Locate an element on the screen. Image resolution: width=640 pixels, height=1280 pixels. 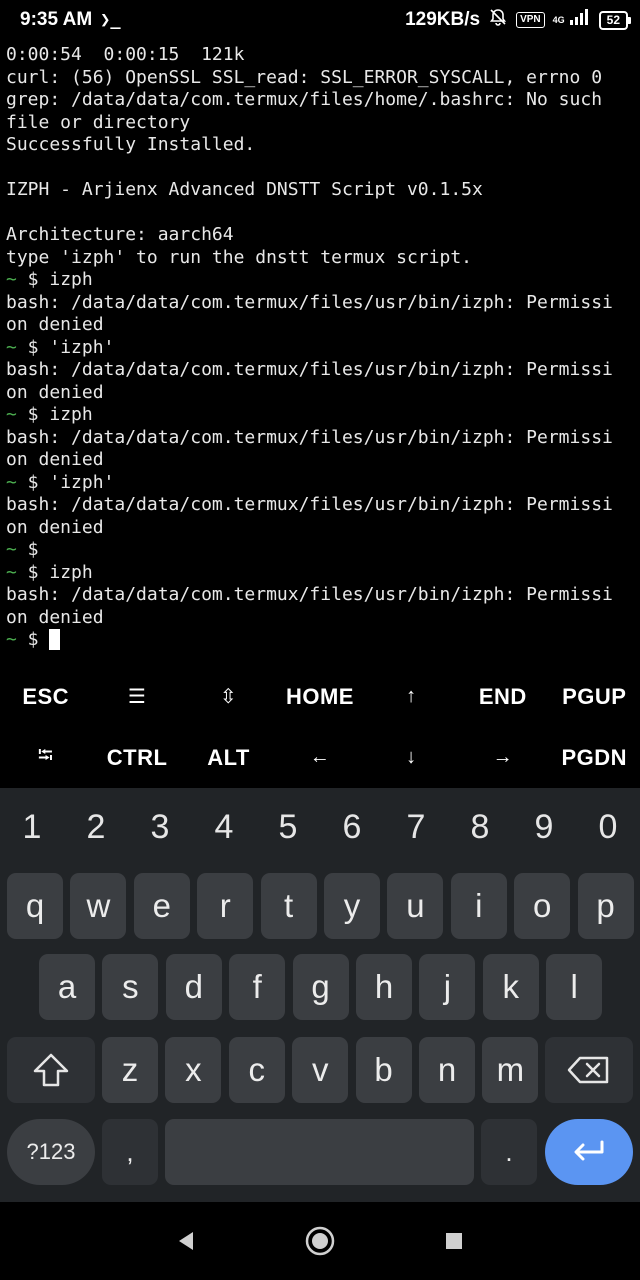
enter-key is located at coordinates (589, 1152).